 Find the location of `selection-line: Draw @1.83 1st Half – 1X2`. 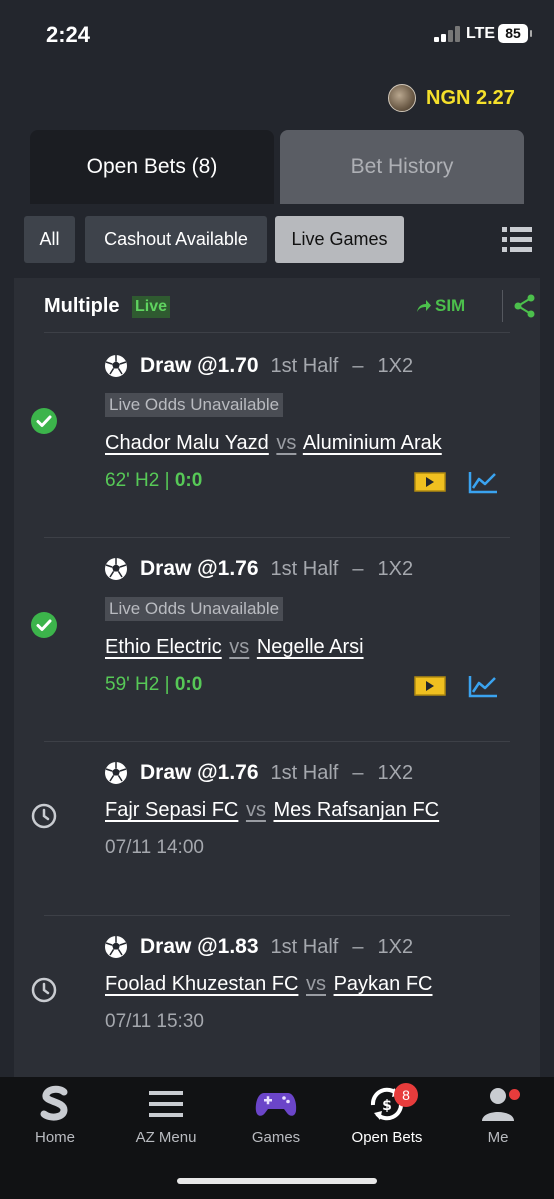

selection-line: Draw @1.83 1st Half – 1X2 is located at coordinates (258, 947).